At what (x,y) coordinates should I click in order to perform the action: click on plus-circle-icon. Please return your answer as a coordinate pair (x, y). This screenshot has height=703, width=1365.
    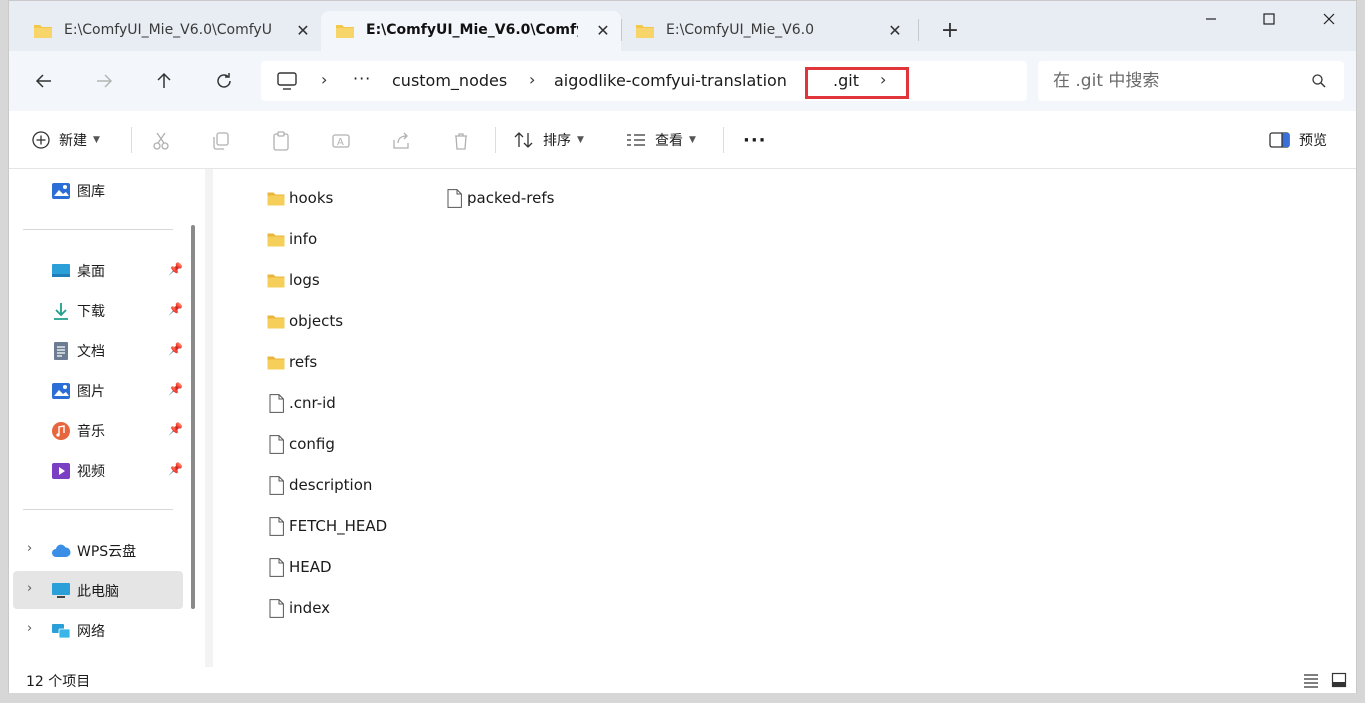
    Looking at the image, I should click on (41, 140).